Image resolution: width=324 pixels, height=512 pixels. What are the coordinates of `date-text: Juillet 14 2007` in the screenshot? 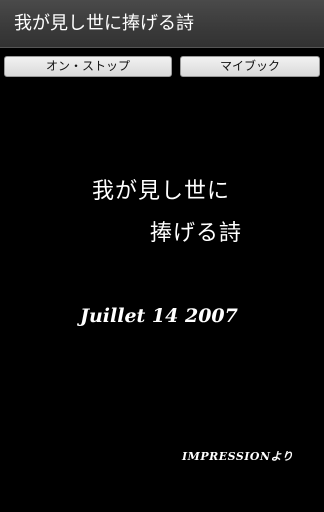 It's located at (159, 316).